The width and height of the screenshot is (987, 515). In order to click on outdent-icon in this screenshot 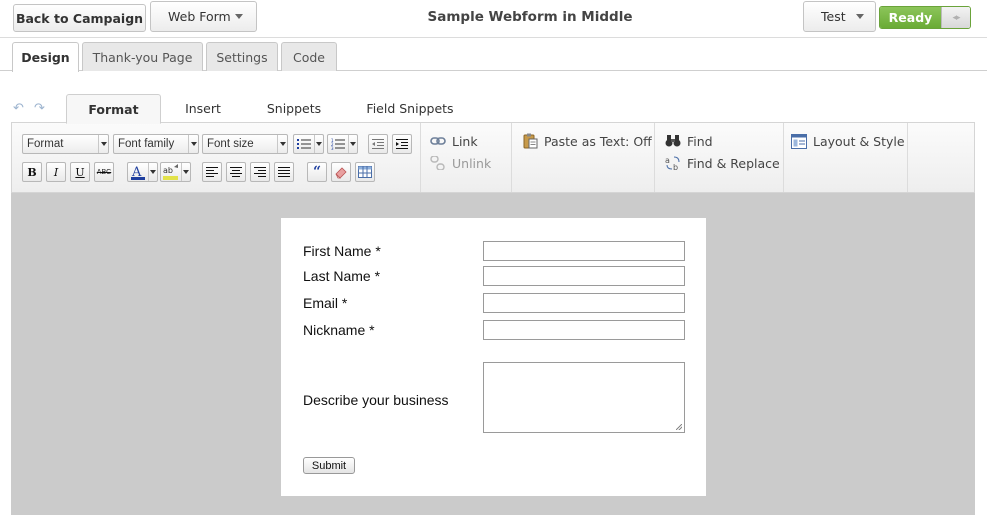, I will do `click(378, 144)`.